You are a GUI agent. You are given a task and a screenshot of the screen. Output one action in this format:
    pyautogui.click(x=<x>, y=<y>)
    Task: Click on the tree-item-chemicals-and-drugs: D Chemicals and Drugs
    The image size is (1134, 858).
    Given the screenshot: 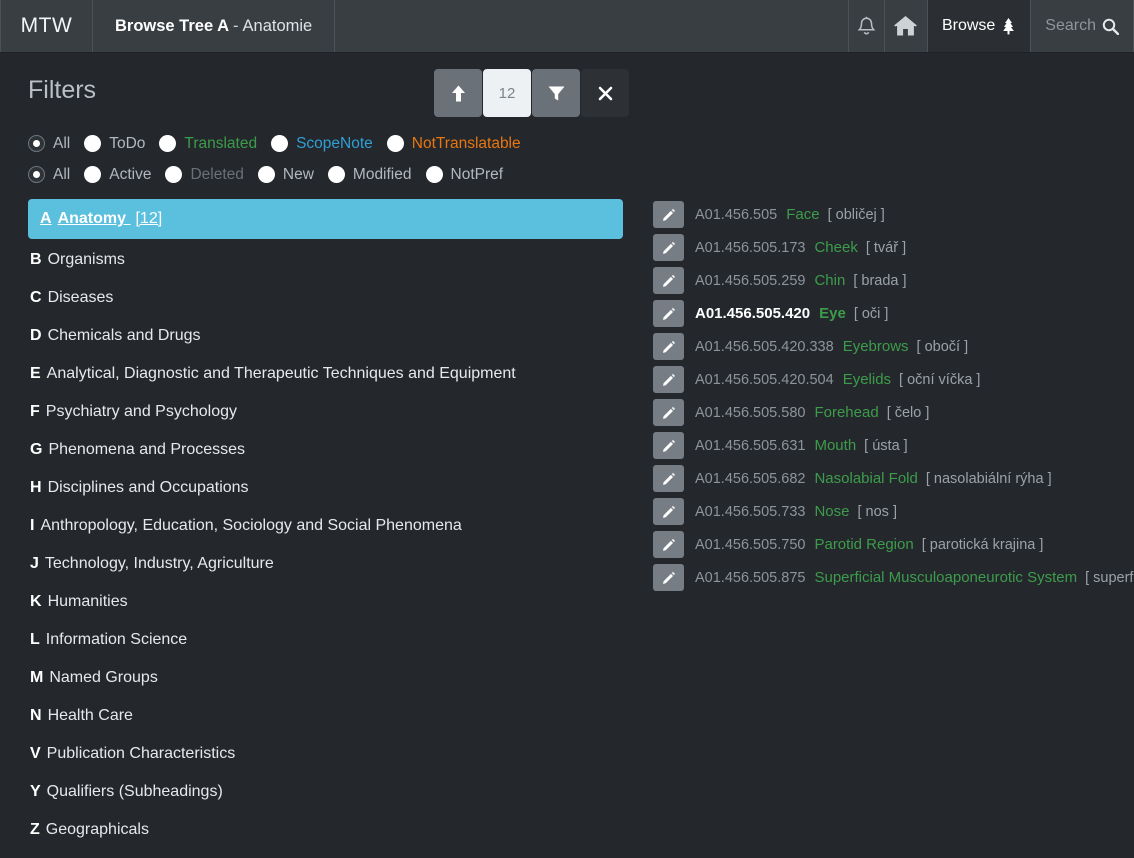 What is the action you would take?
    pyautogui.click(x=325, y=336)
    